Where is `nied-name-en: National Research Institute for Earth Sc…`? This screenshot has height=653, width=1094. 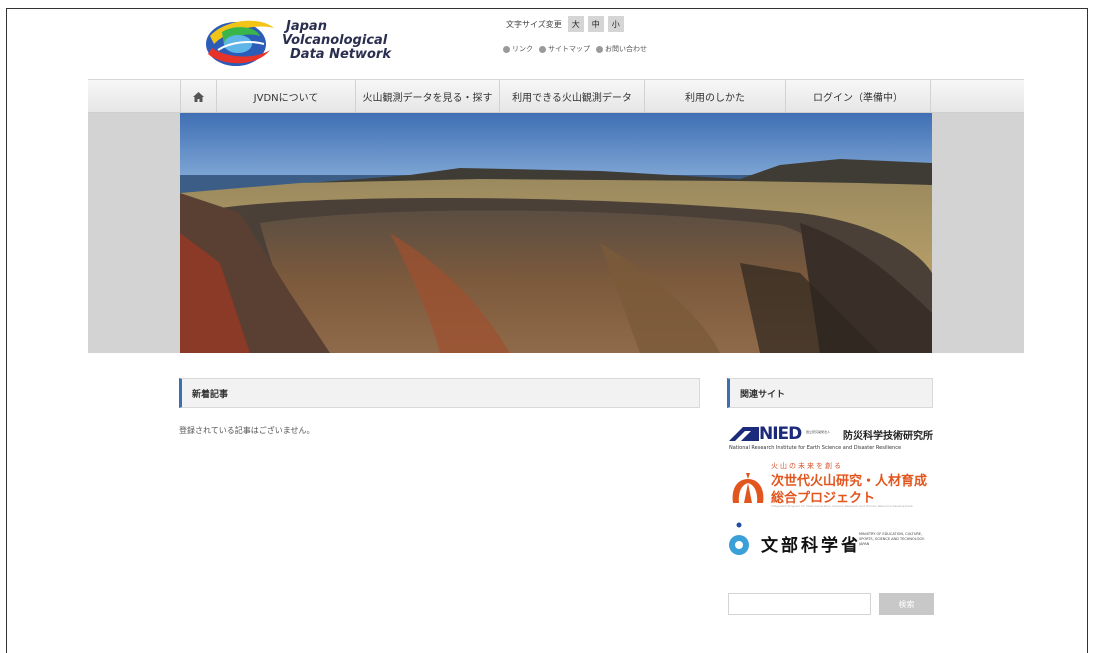
nied-name-en: National Research Institute for Earth Sc… is located at coordinates (815, 448).